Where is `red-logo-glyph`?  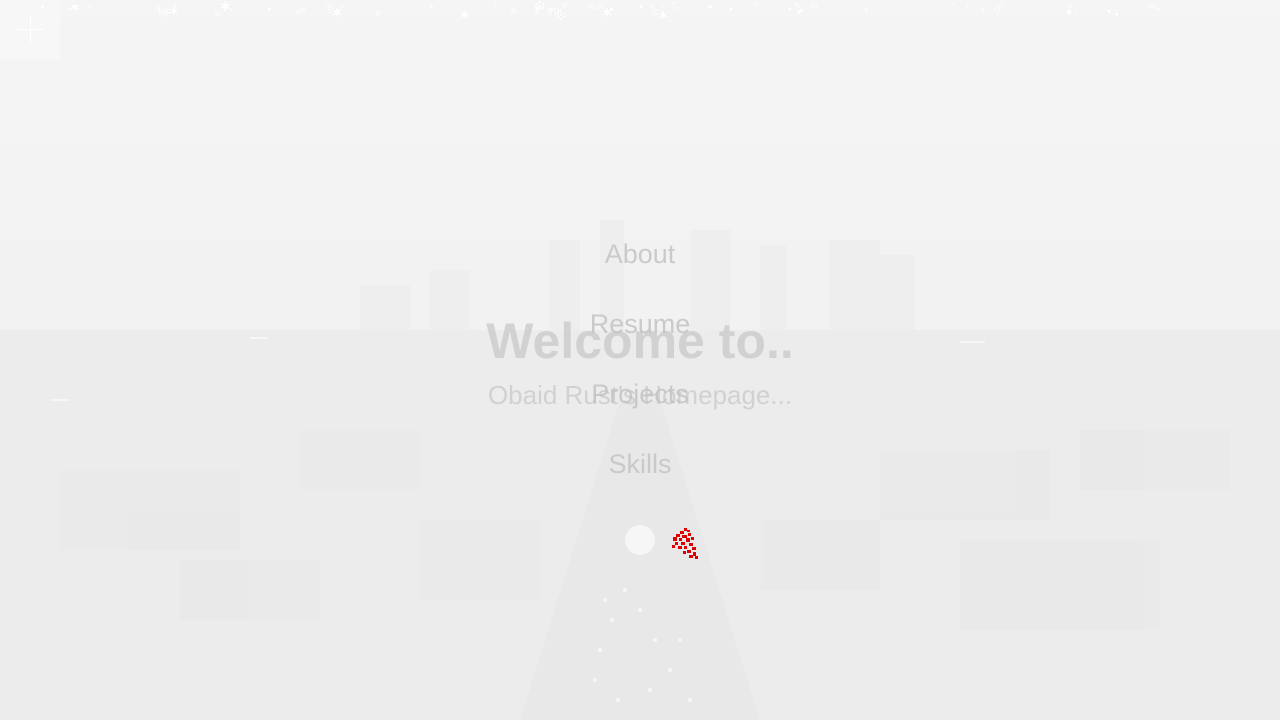 red-logo-glyph is located at coordinates (685, 543).